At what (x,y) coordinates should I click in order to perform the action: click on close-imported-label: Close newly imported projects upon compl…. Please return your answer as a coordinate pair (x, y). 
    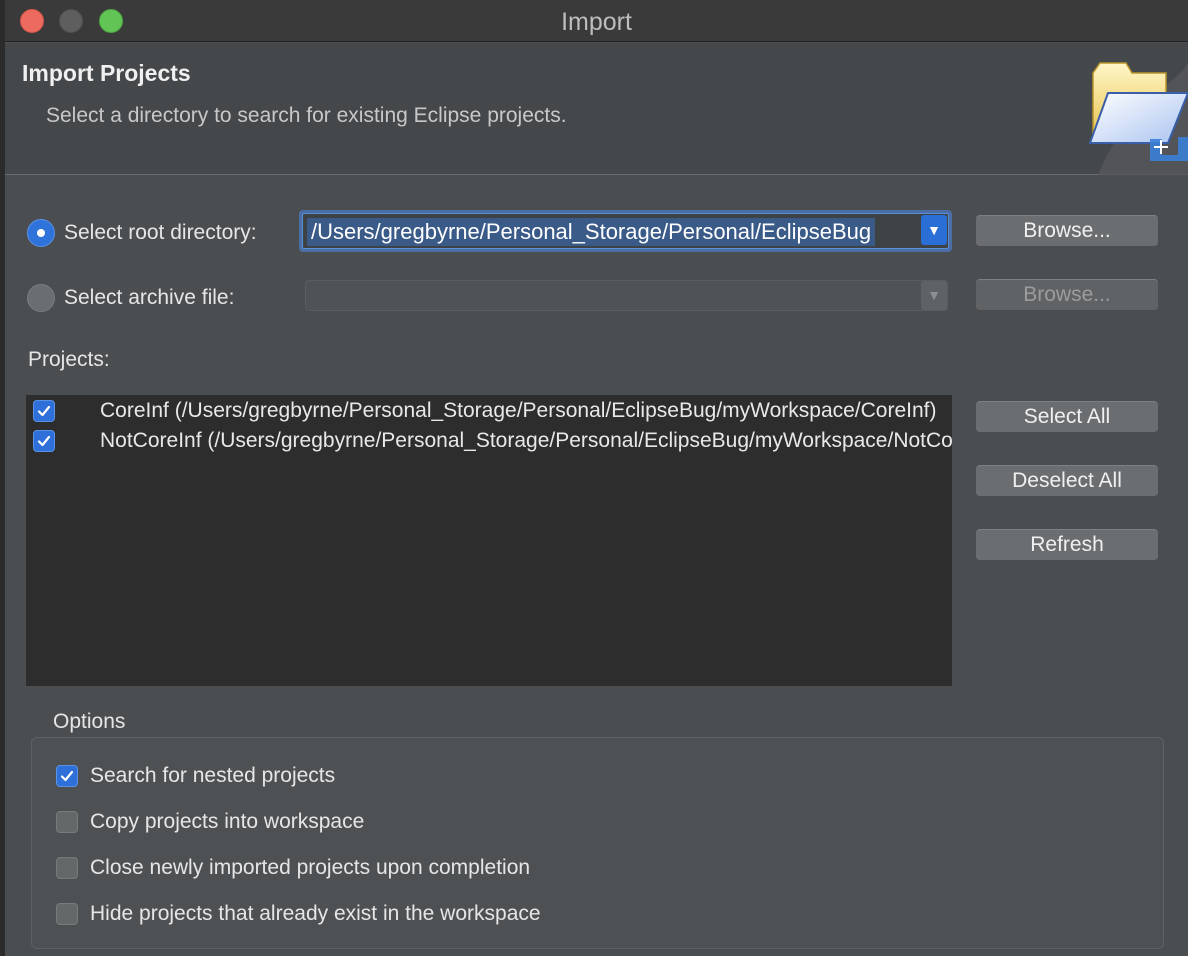
    Looking at the image, I should click on (310, 867).